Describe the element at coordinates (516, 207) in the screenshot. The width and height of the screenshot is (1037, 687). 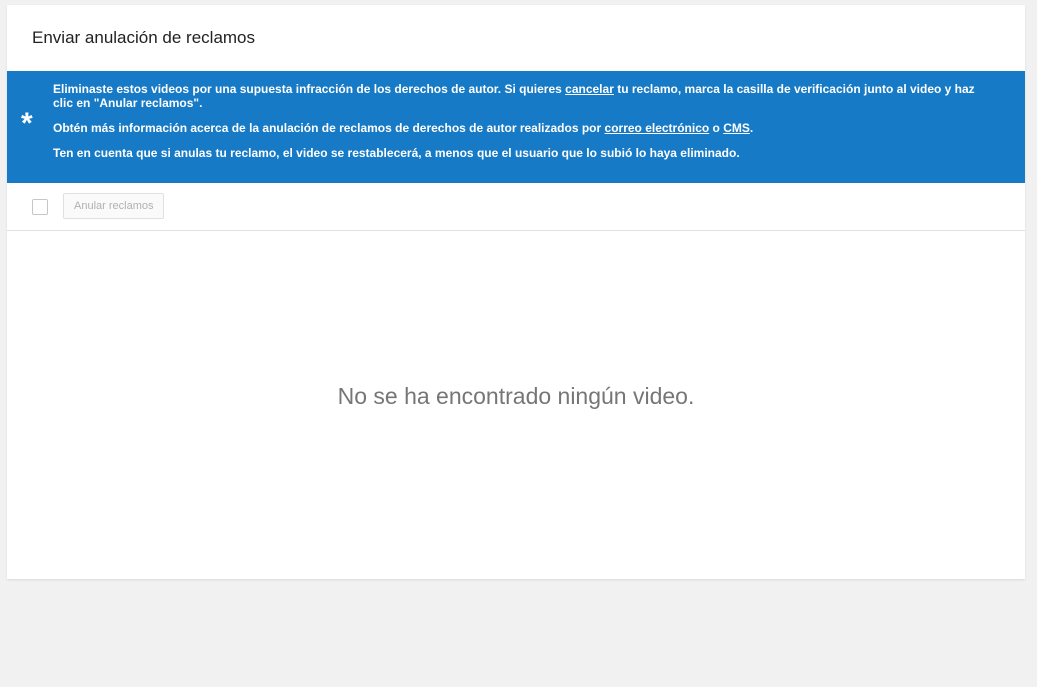
I see `toolbar: Anular reclamos` at that location.